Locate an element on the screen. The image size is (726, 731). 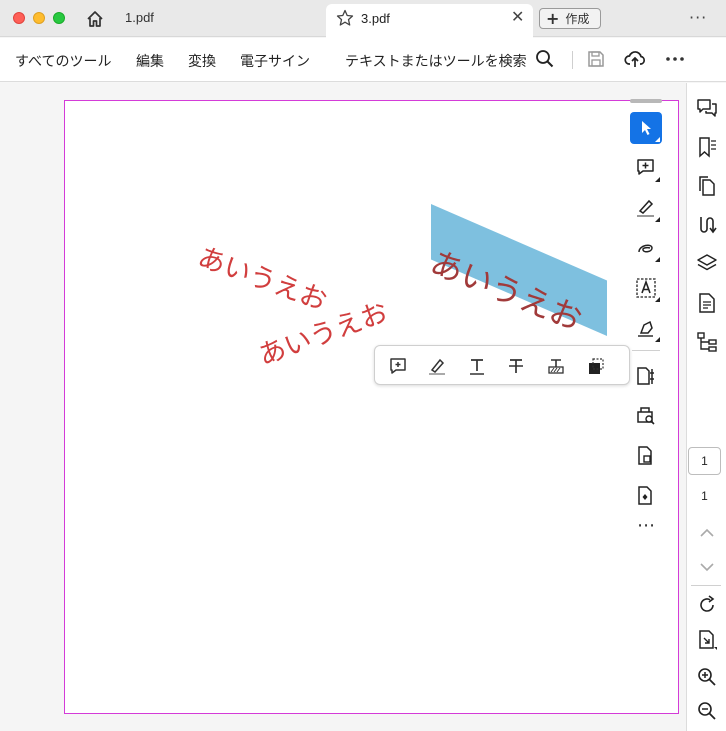
close-window-button is located at coordinates (19, 18).